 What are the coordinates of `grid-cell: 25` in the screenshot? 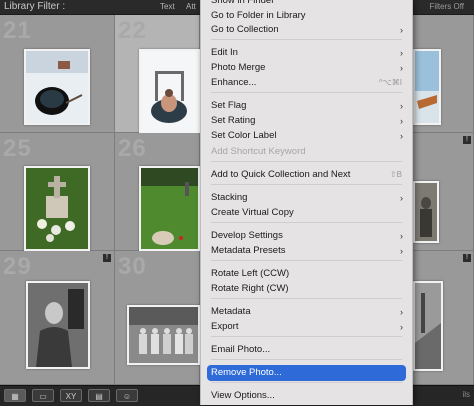 It's located at (57, 192).